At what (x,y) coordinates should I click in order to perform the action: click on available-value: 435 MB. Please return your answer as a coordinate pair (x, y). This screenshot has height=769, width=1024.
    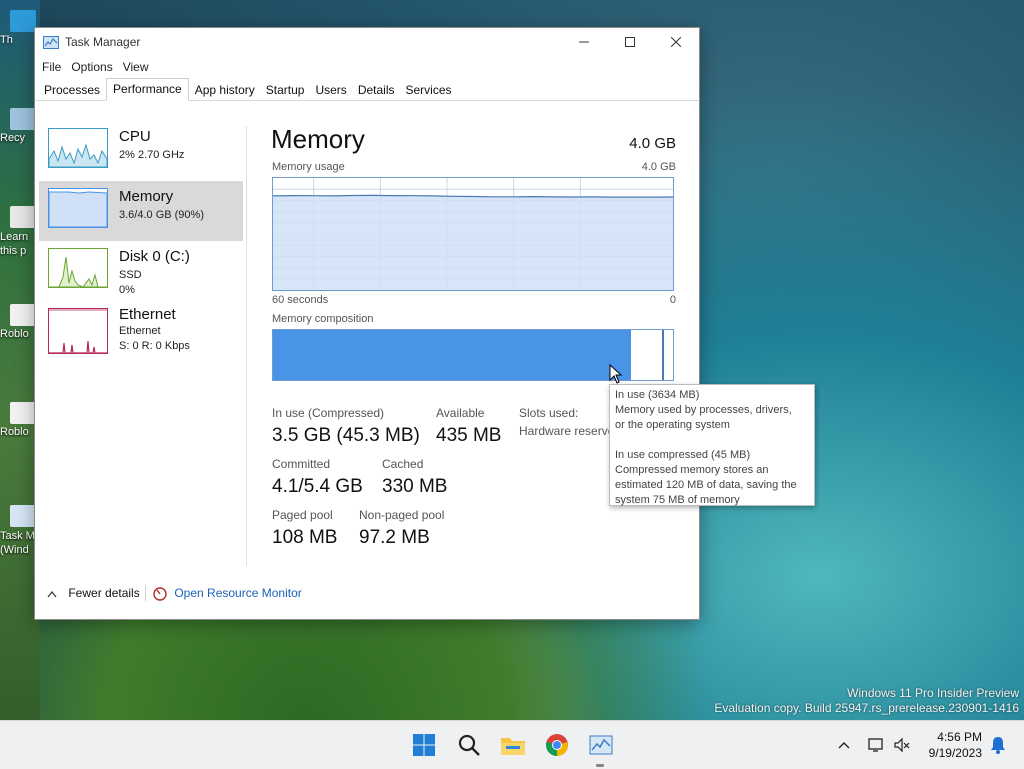
    Looking at the image, I should click on (469, 435).